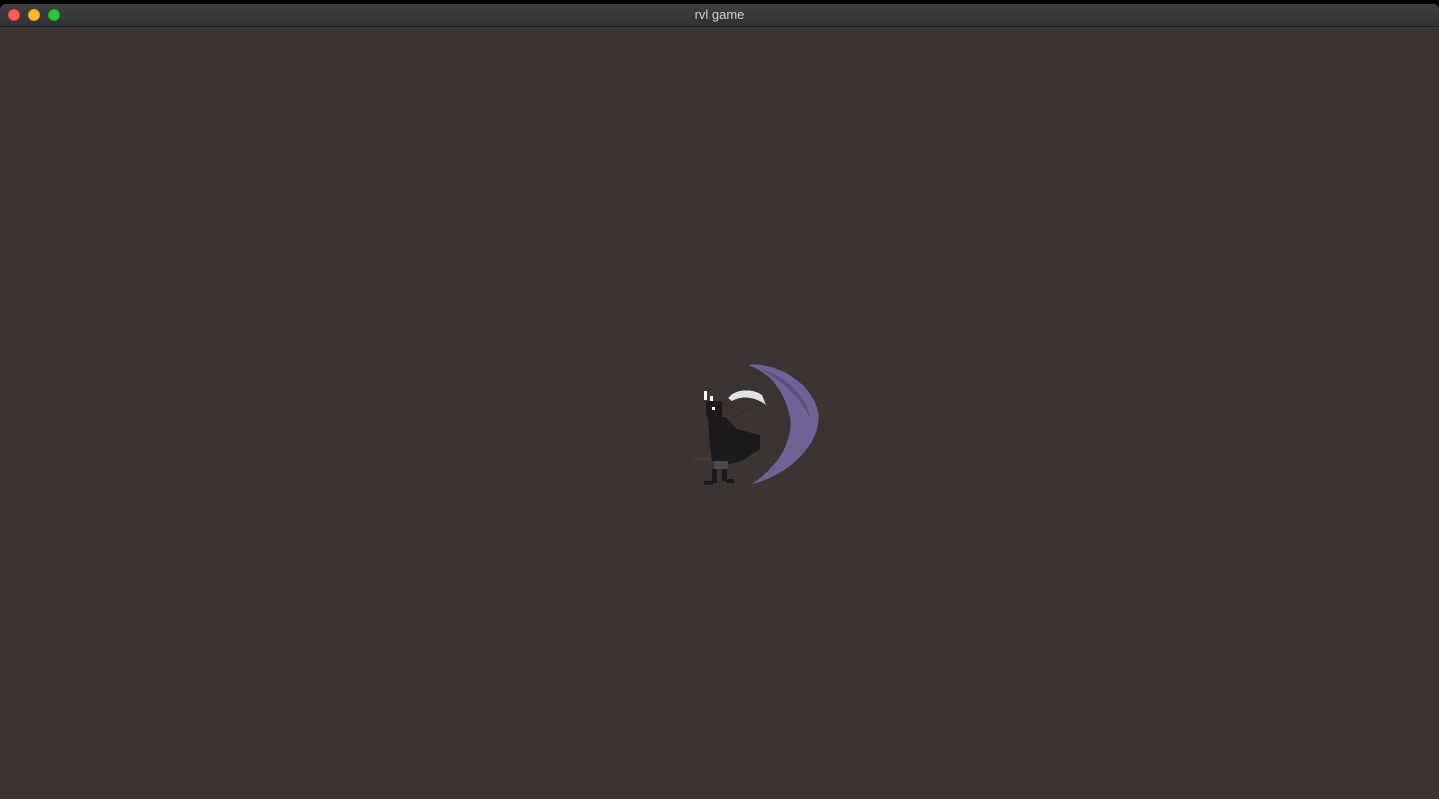 Image resolution: width=1439 pixels, height=799 pixels. I want to click on foot-left, so click(708, 483).